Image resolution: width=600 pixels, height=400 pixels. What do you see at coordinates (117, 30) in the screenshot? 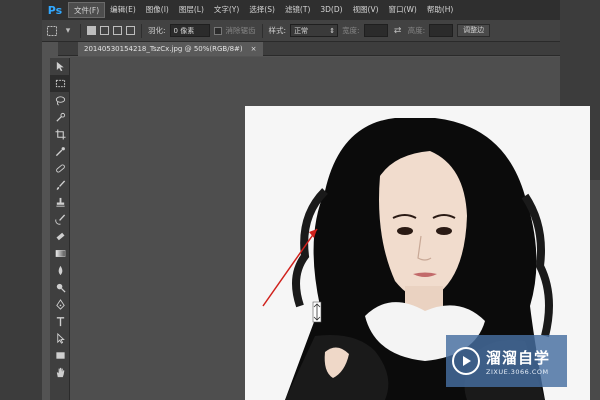
I see `subtract-selection-icon` at bounding box center [117, 30].